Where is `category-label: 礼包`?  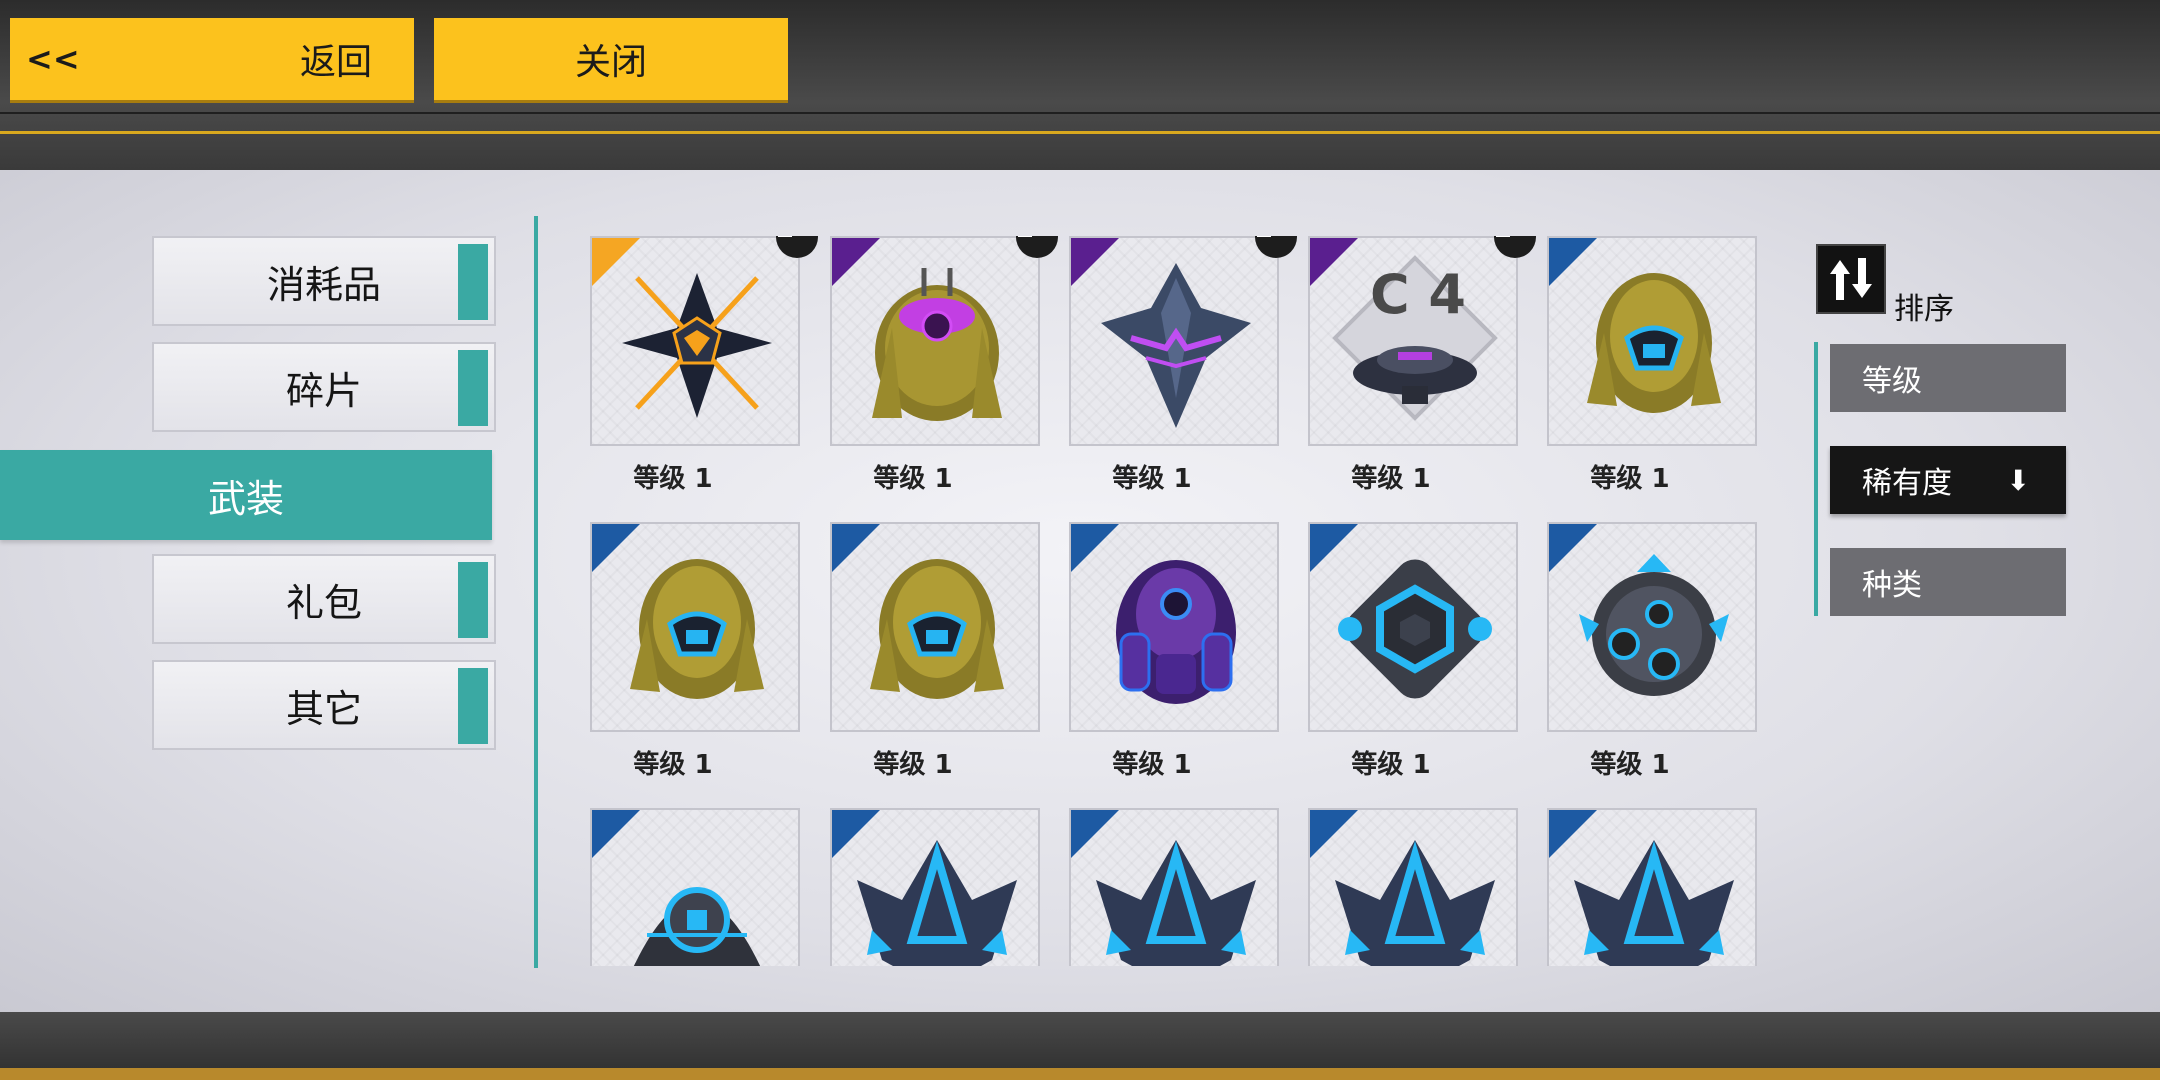
category-label: 礼包 is located at coordinates (323, 602).